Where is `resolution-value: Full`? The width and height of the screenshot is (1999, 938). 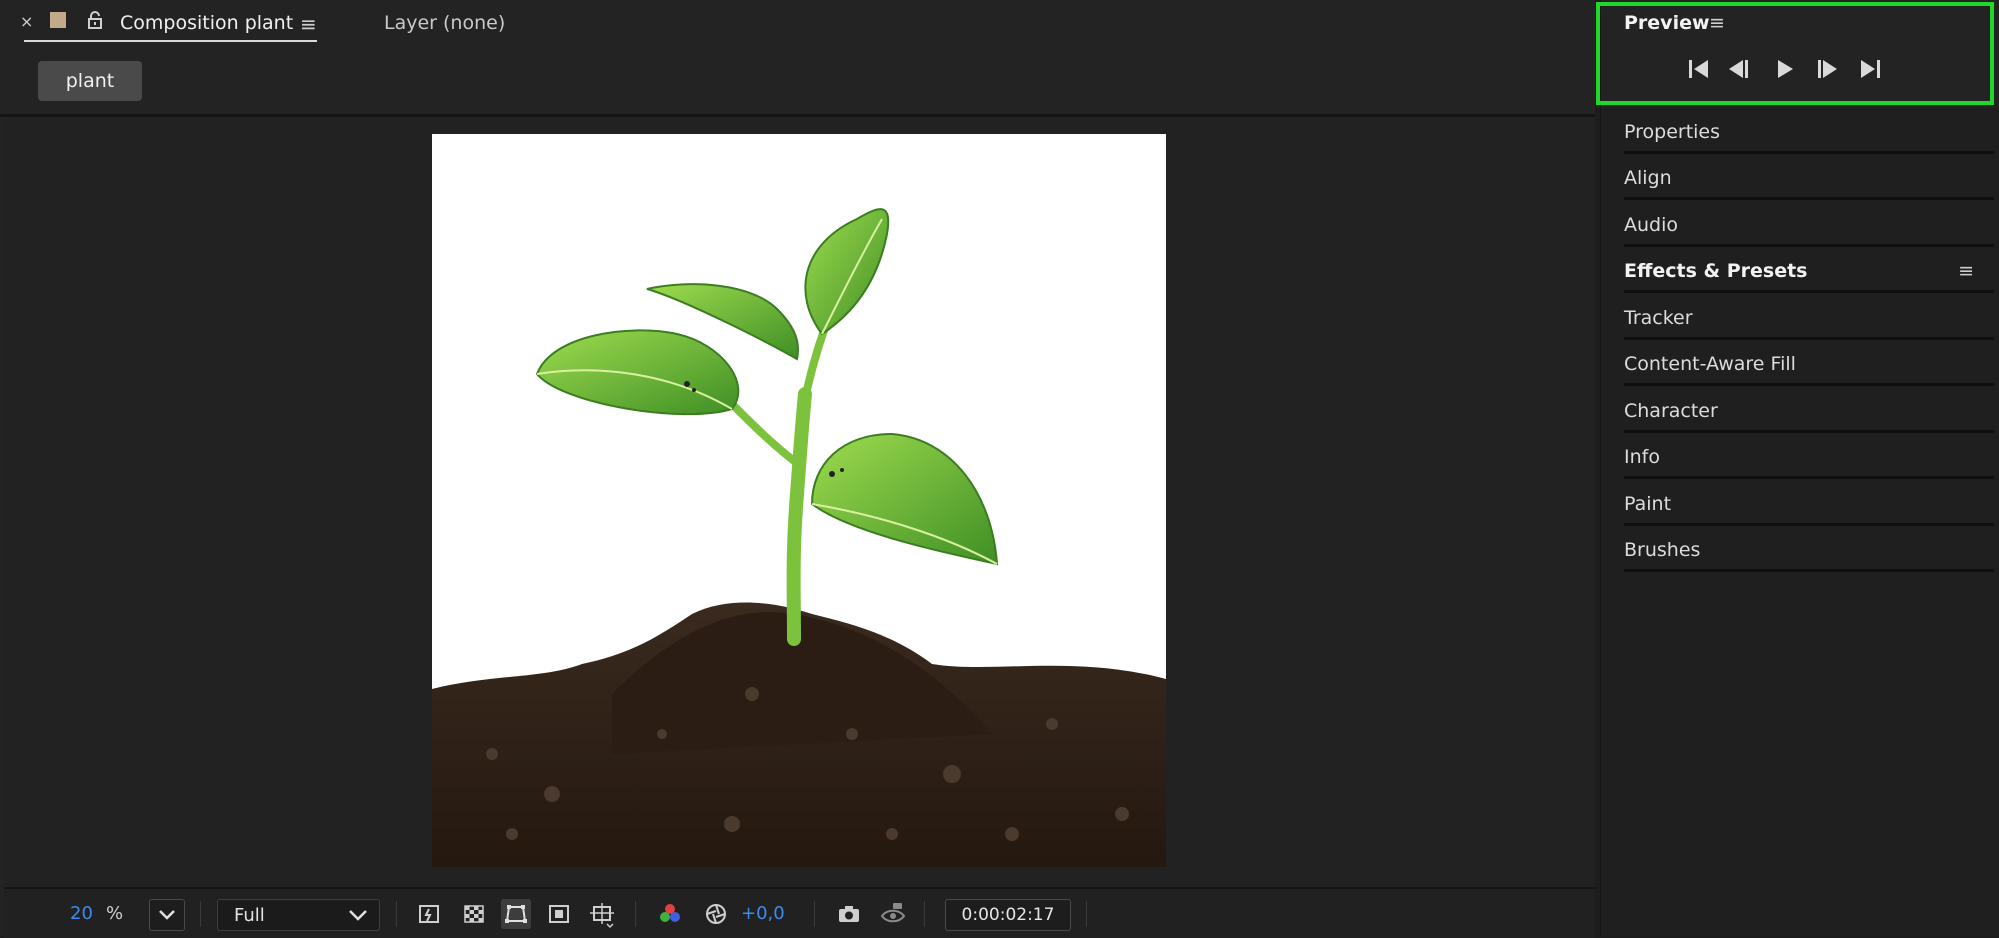 resolution-value: Full is located at coordinates (249, 915).